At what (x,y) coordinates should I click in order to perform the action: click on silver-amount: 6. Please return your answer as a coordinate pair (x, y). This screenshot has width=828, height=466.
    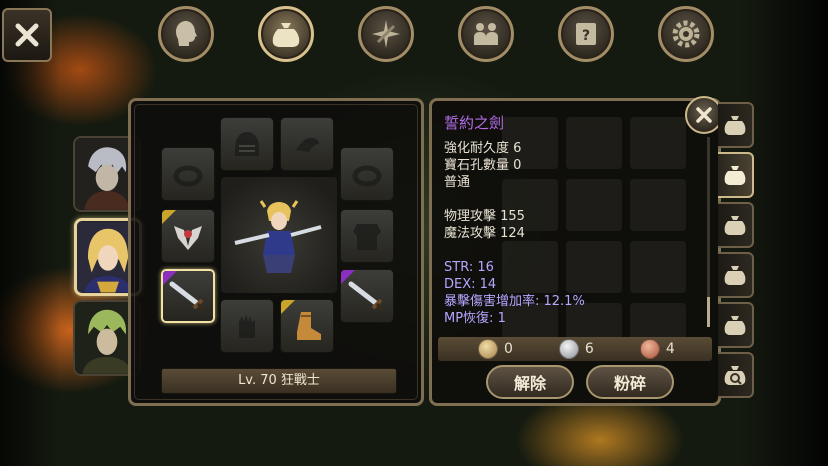
    Looking at the image, I should click on (589, 349).